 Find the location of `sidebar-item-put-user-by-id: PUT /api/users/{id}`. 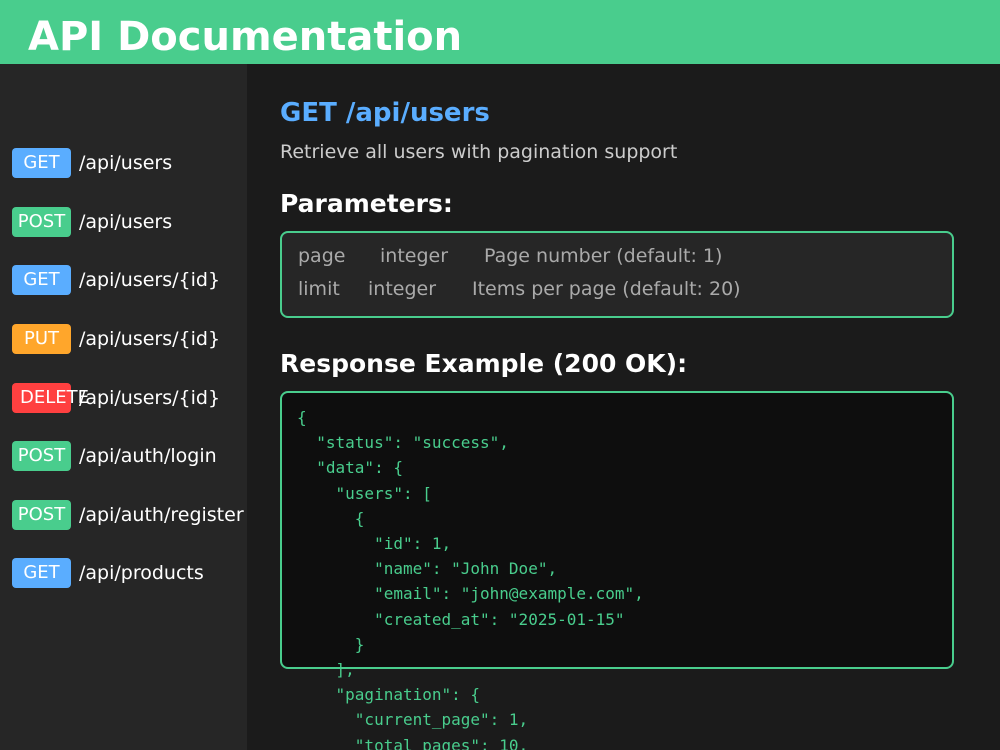

sidebar-item-put-user-by-id: PUT /api/users/{id} is located at coordinates (142, 339).